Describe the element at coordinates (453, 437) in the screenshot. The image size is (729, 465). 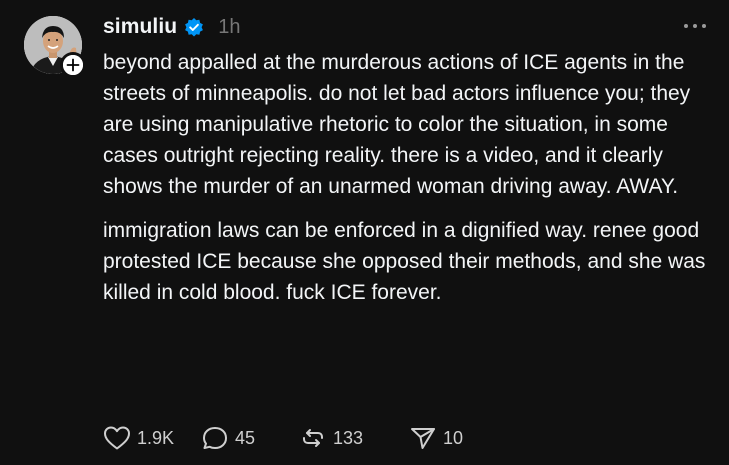
I see `share-count: 10` at that location.